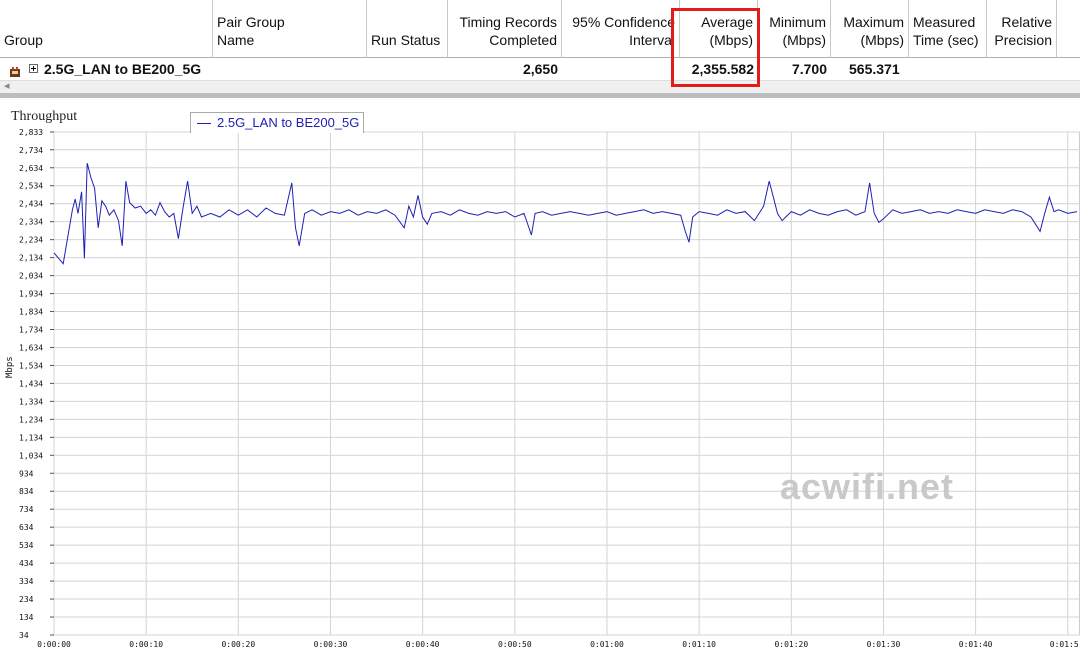 This screenshot has height=657, width=1080. What do you see at coordinates (31, 294) in the screenshot?
I see `y-tick-label: 1,934` at bounding box center [31, 294].